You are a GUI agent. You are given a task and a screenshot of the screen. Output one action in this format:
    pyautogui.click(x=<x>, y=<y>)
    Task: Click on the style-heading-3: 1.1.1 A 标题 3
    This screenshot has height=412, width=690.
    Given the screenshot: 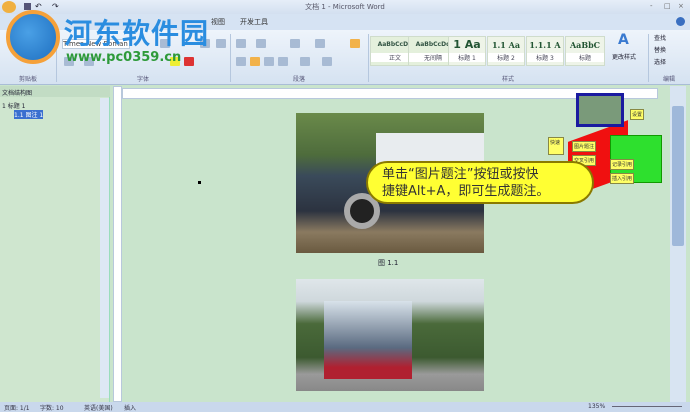 What is the action you would take?
    pyautogui.click(x=545, y=51)
    